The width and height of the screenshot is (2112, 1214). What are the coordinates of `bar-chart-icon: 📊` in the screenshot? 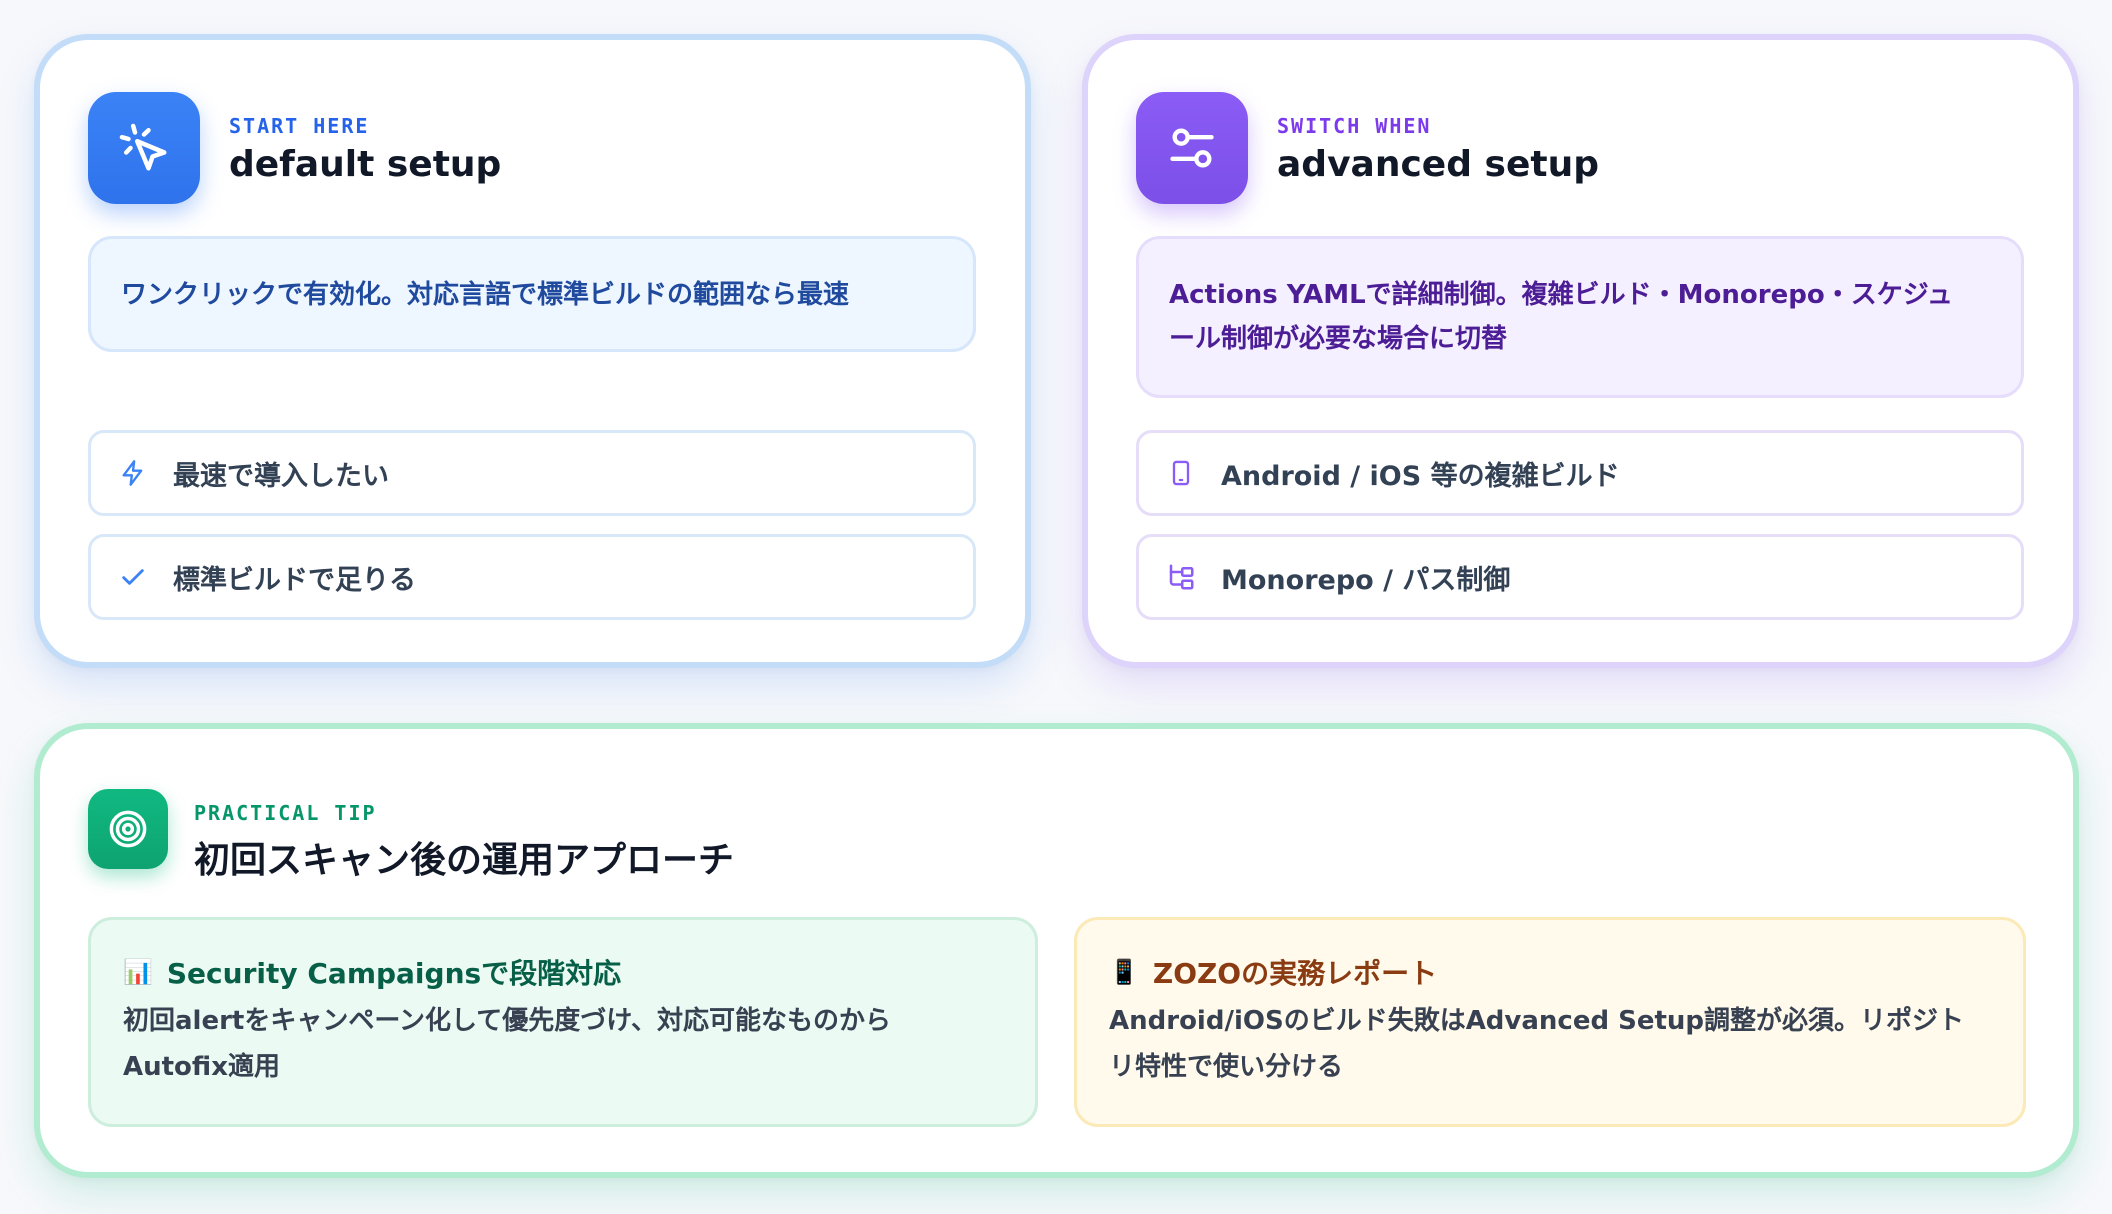 It's located at (138, 972).